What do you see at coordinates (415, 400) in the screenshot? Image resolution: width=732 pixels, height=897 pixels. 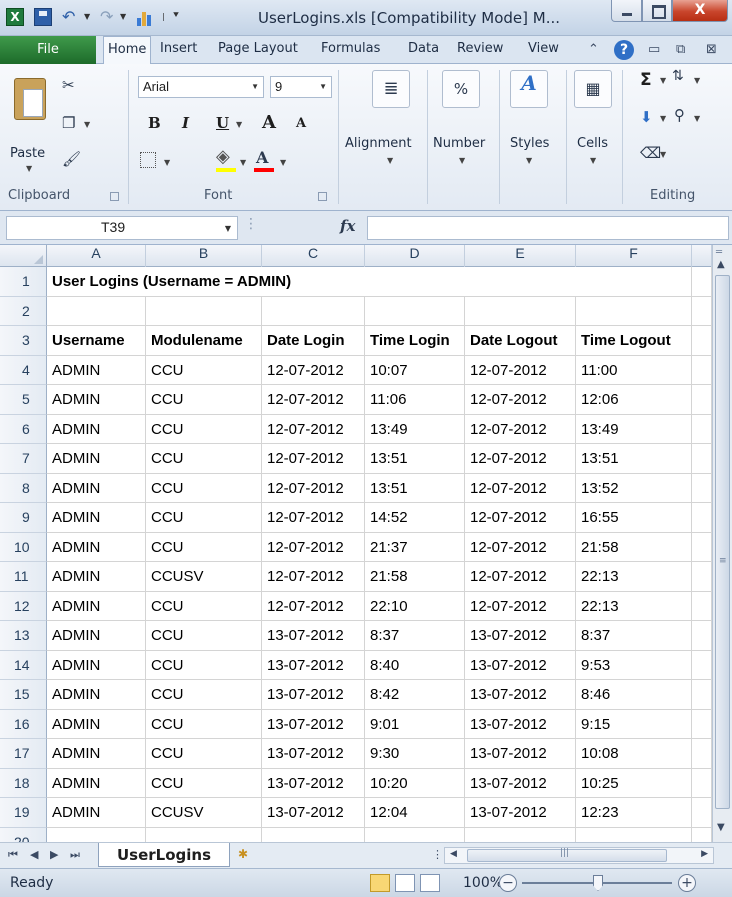 I see `cell-d5: 11:06` at bounding box center [415, 400].